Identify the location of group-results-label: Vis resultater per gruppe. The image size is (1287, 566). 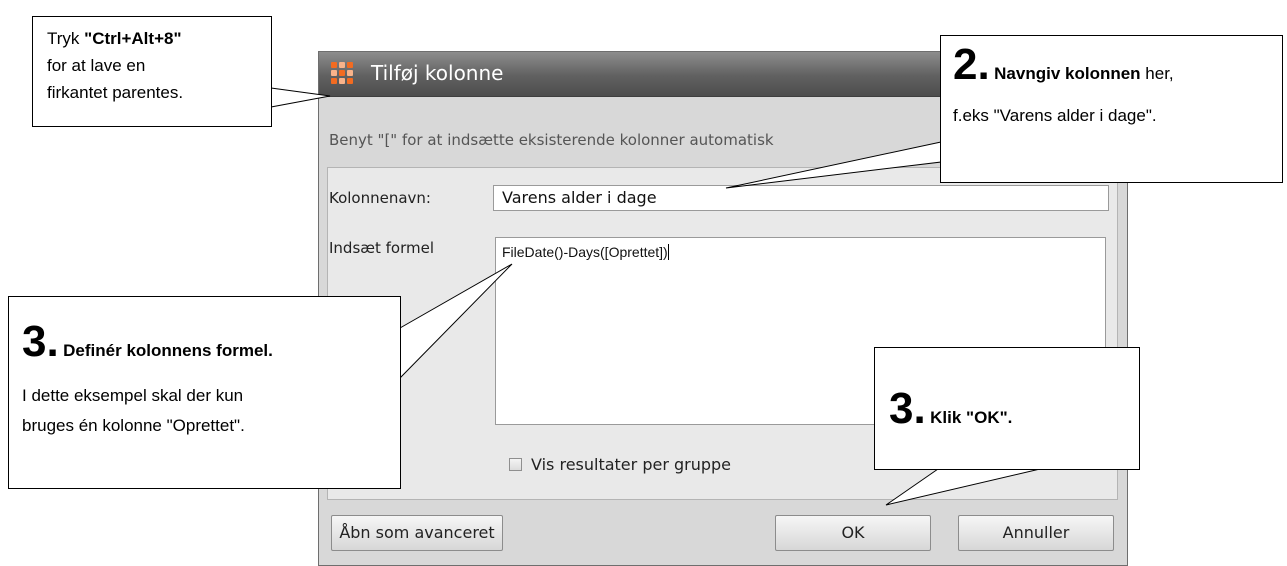
(631, 464).